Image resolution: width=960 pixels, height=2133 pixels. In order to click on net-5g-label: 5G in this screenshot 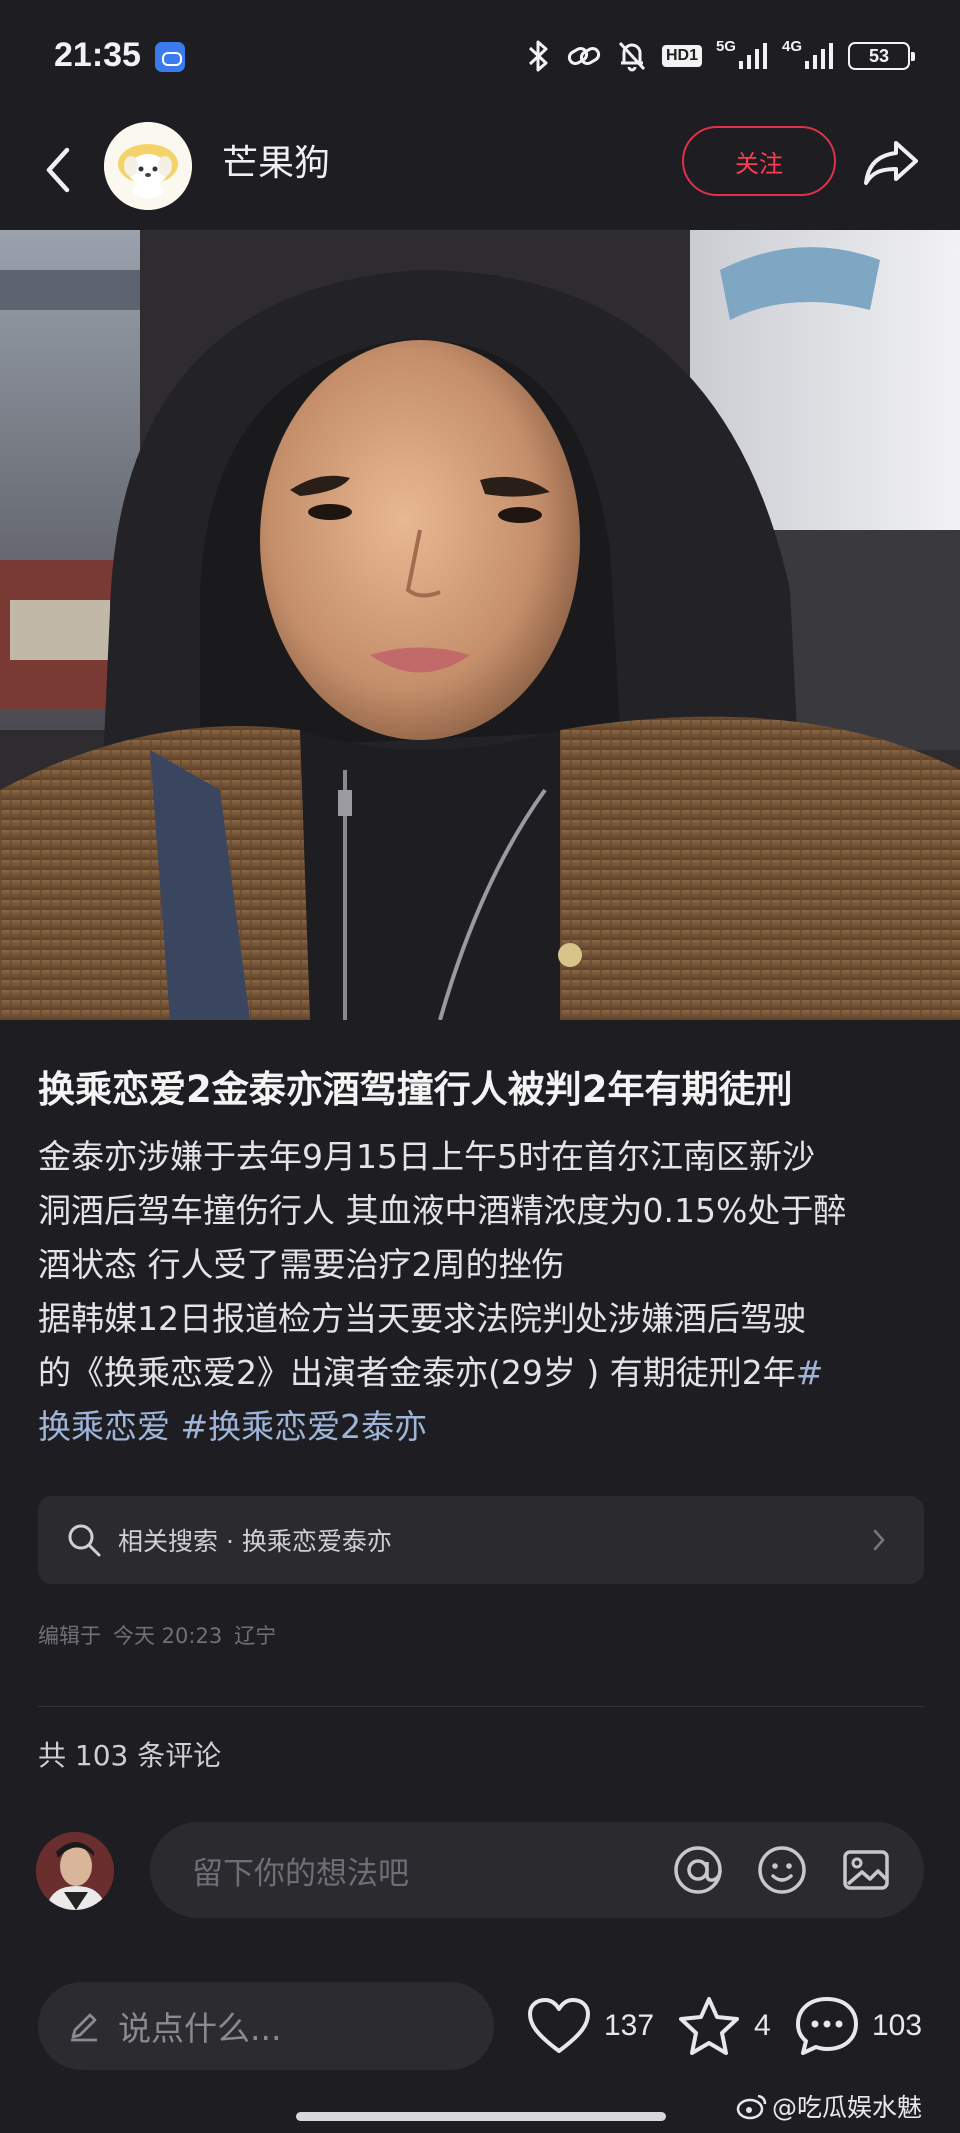, I will do `click(725, 46)`.